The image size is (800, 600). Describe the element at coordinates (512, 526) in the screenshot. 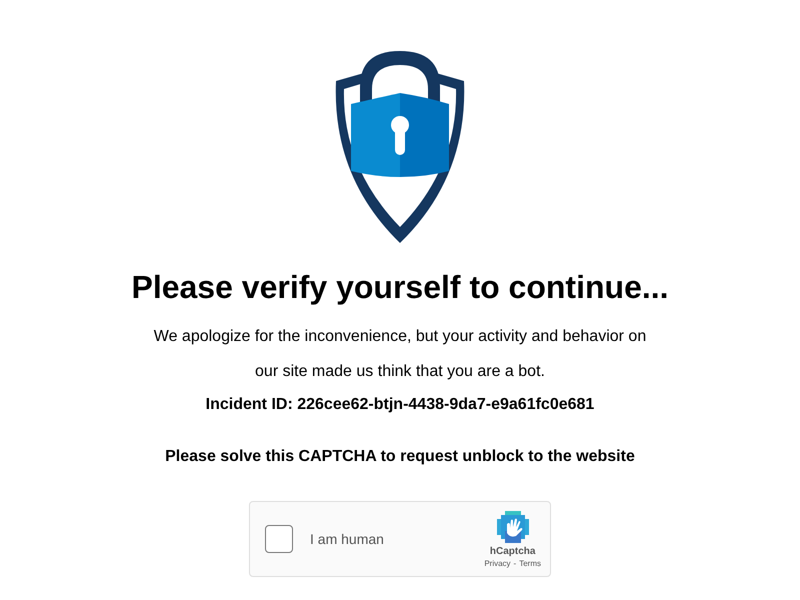

I see `hand-logo-icon` at that location.